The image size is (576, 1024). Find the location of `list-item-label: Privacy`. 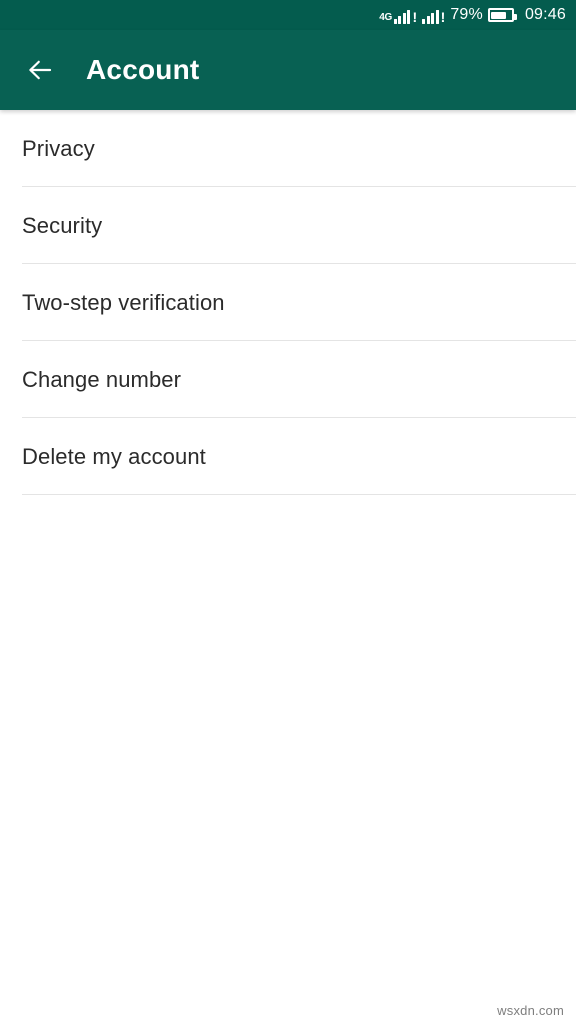

list-item-label: Privacy is located at coordinates (58, 148).